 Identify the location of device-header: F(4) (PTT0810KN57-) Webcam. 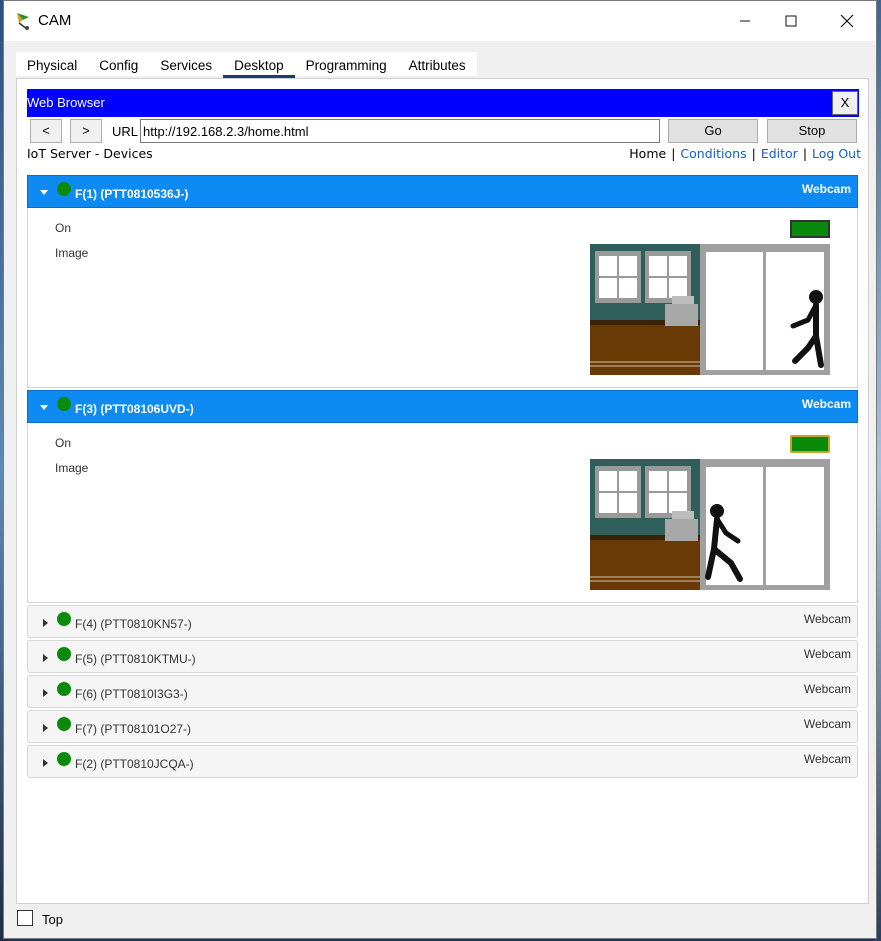
(442, 621).